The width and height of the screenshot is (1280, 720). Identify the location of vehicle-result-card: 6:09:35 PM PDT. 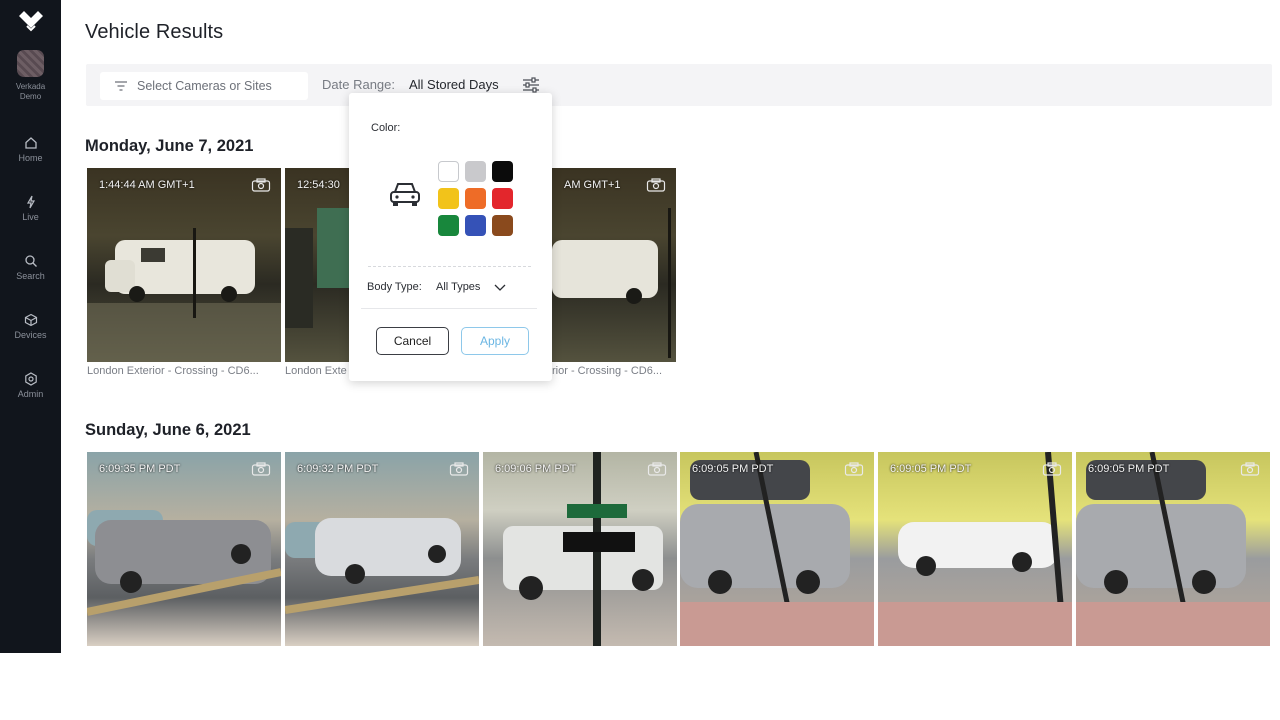
(184, 550).